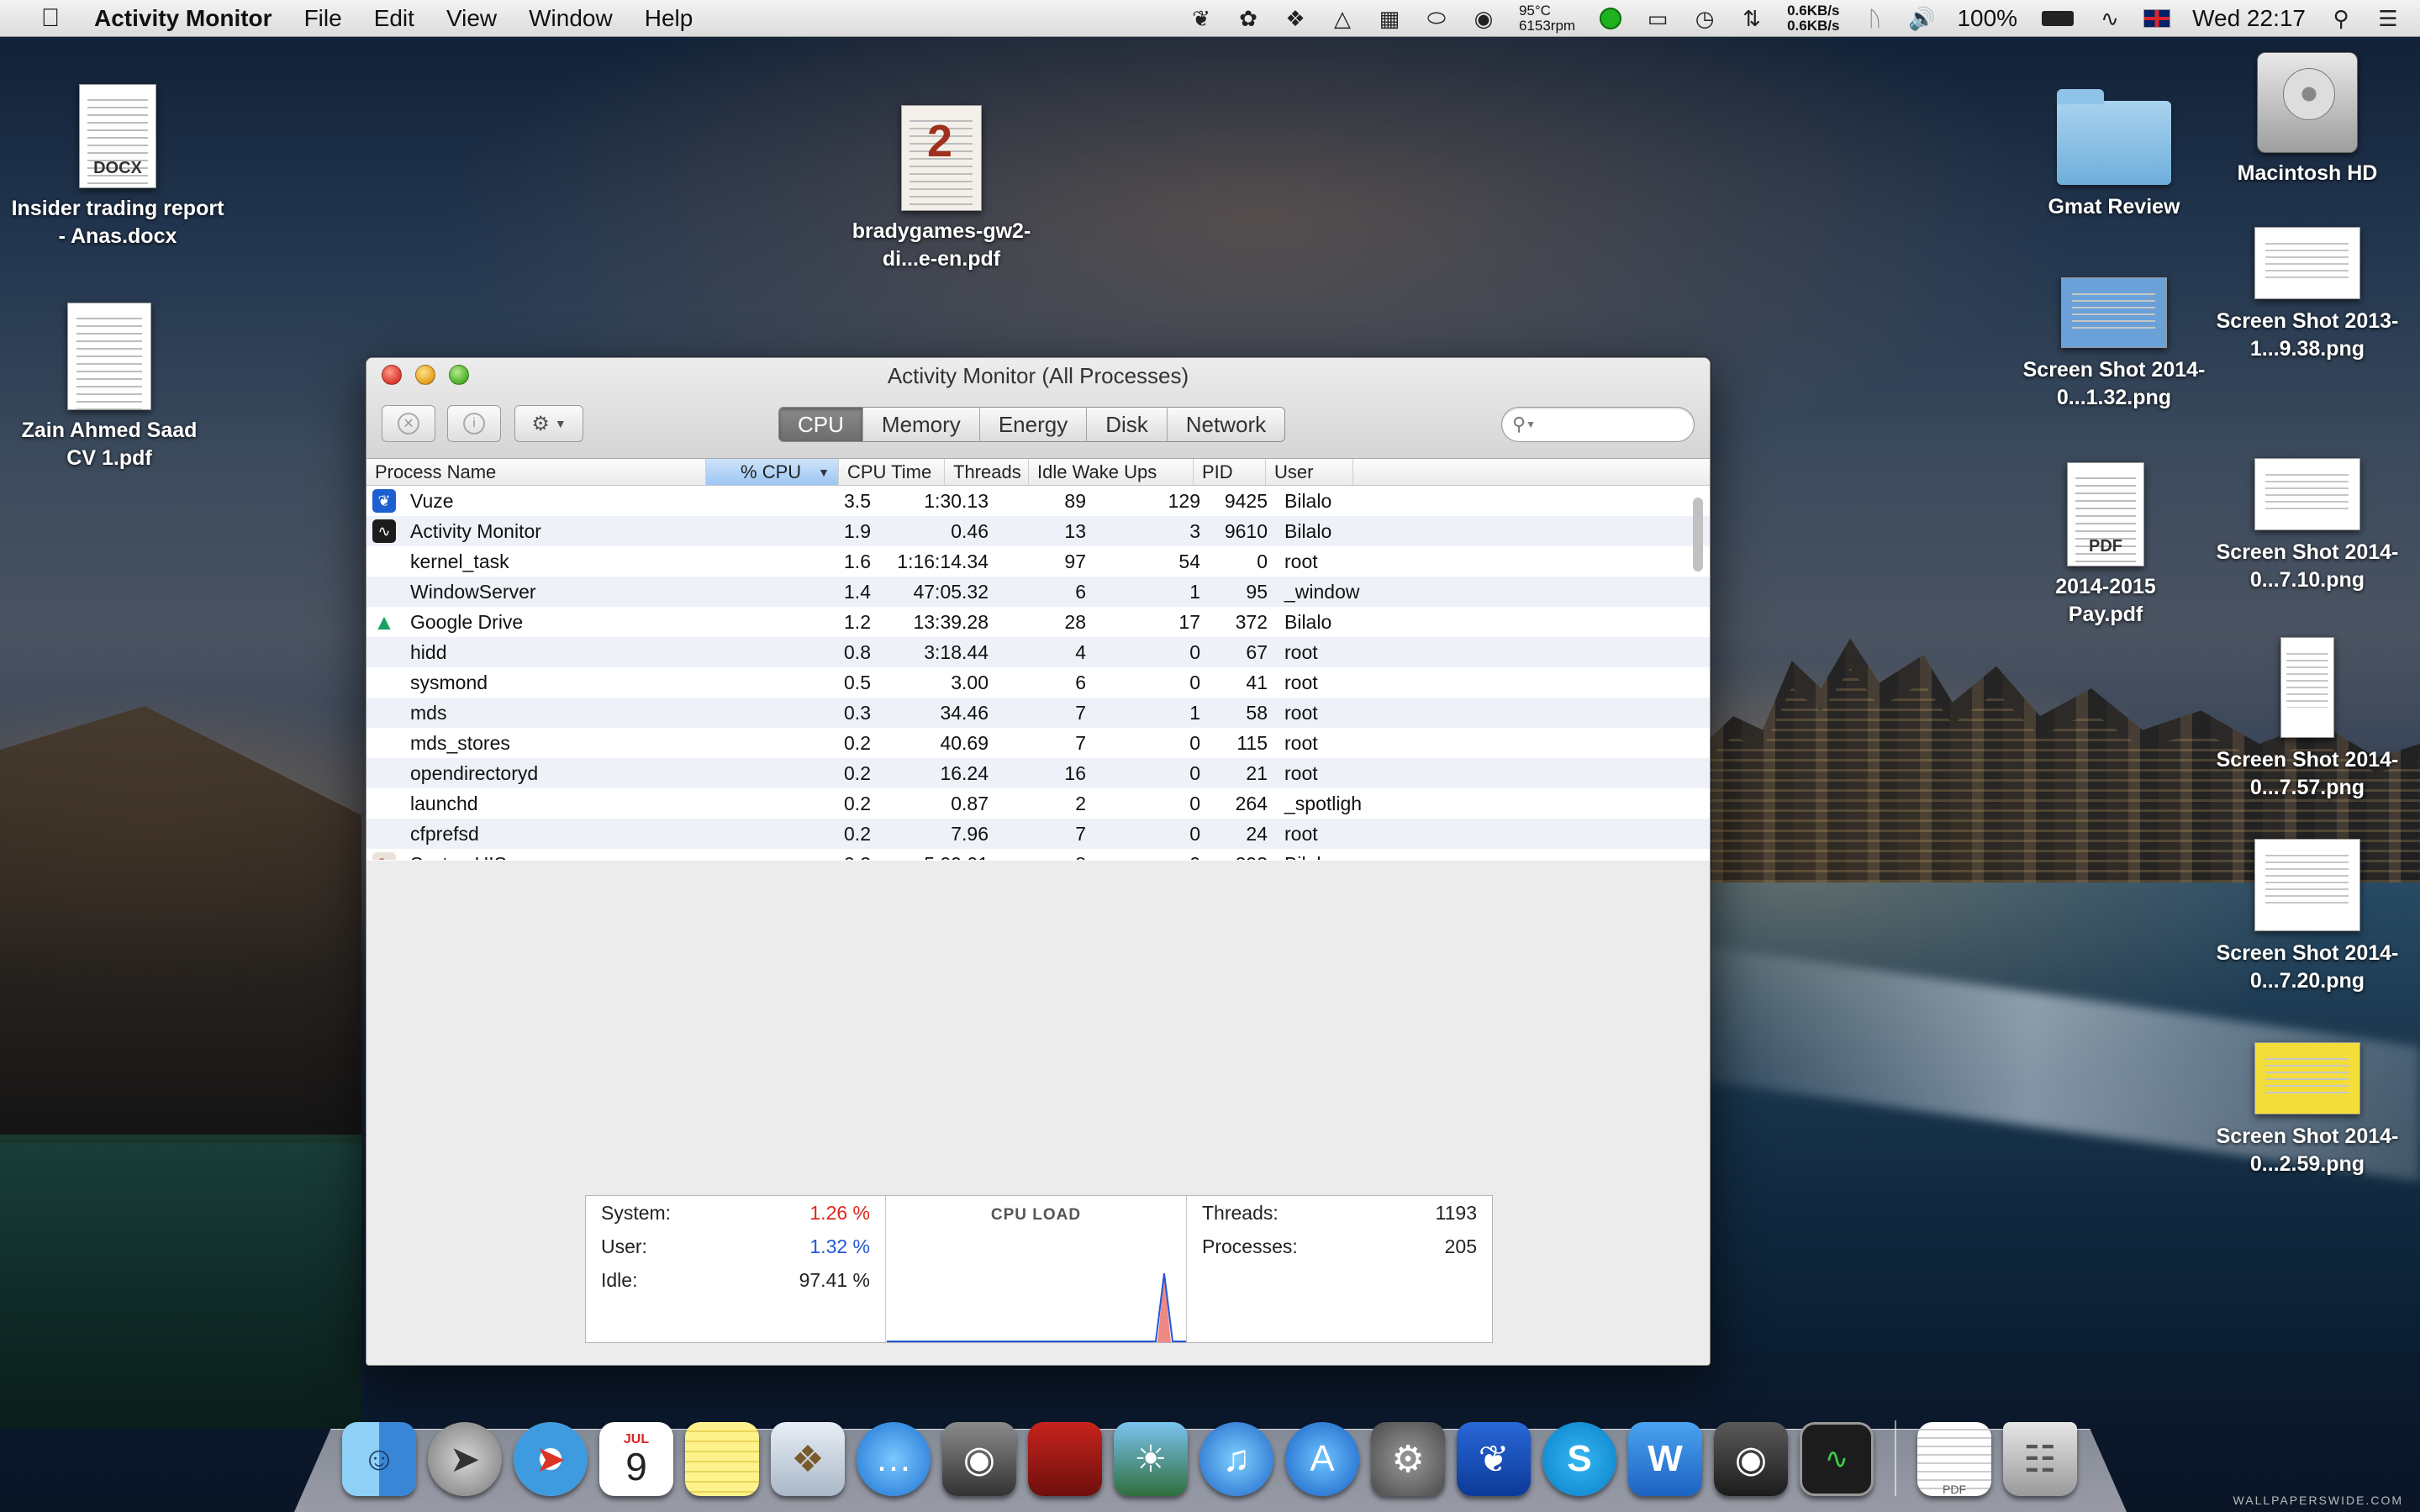 Image resolution: width=2420 pixels, height=1512 pixels. I want to click on menu-edit: Edit, so click(394, 19).